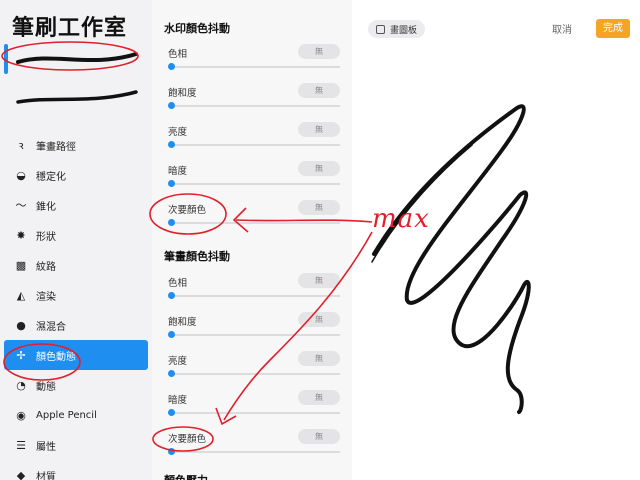 The width and height of the screenshot is (640, 480). Describe the element at coordinates (76, 265) in the screenshot. I see `nav-grain: ▩ 紋路` at that location.